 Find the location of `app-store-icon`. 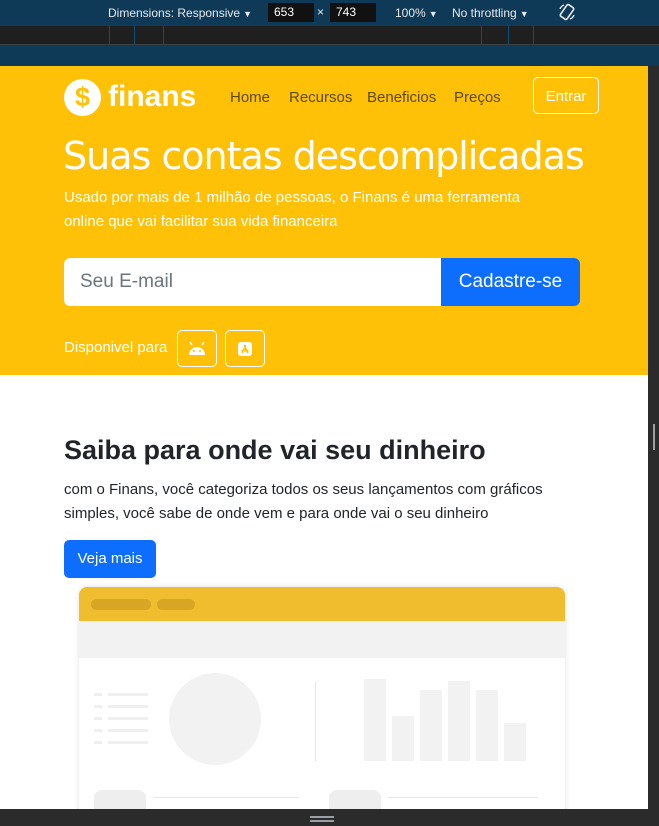

app-store-icon is located at coordinates (245, 348).